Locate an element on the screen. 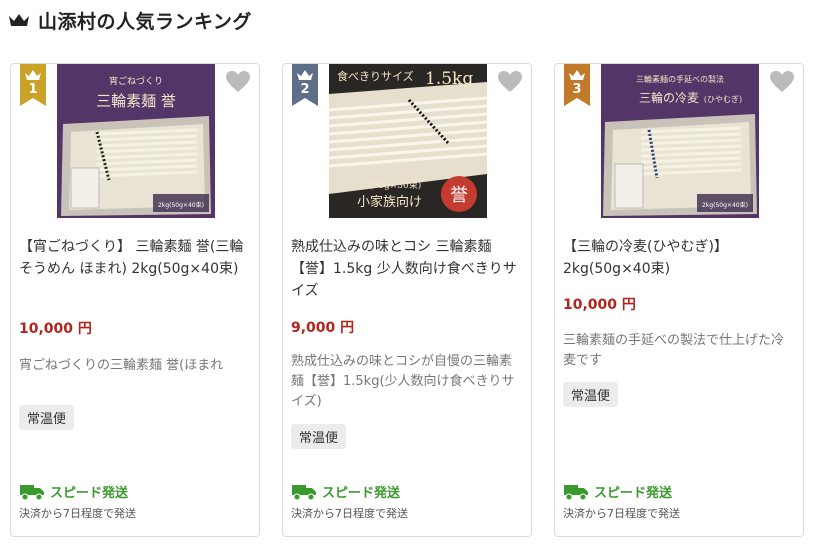 The width and height of the screenshot is (813, 550). image-caption: 三輪素麺の手延べの製法 is located at coordinates (680, 79).